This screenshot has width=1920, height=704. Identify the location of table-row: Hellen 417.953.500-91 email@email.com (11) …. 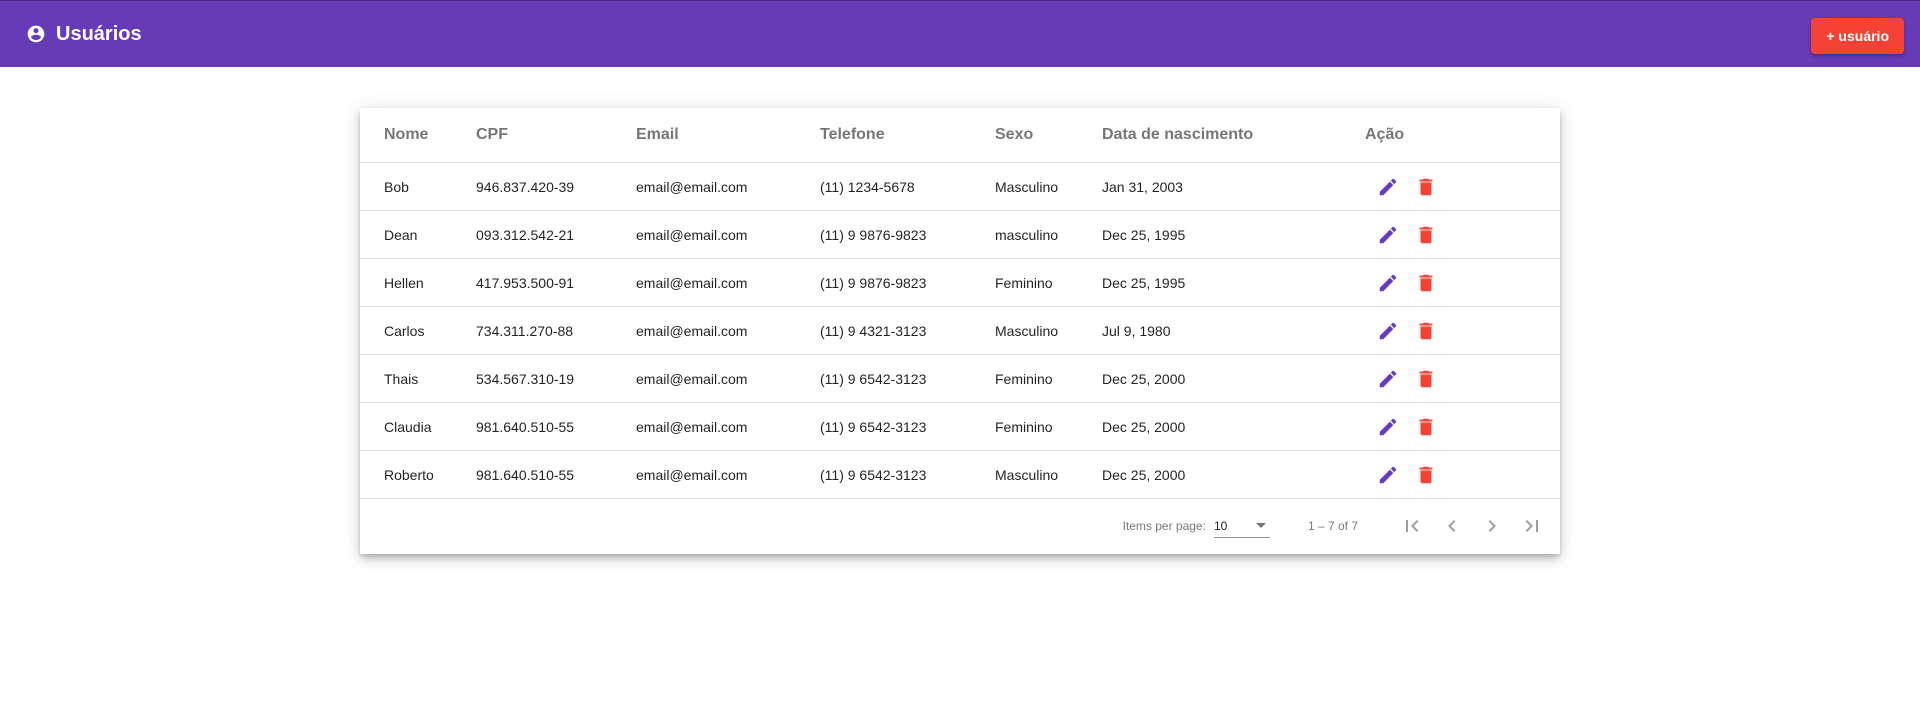
(960, 282).